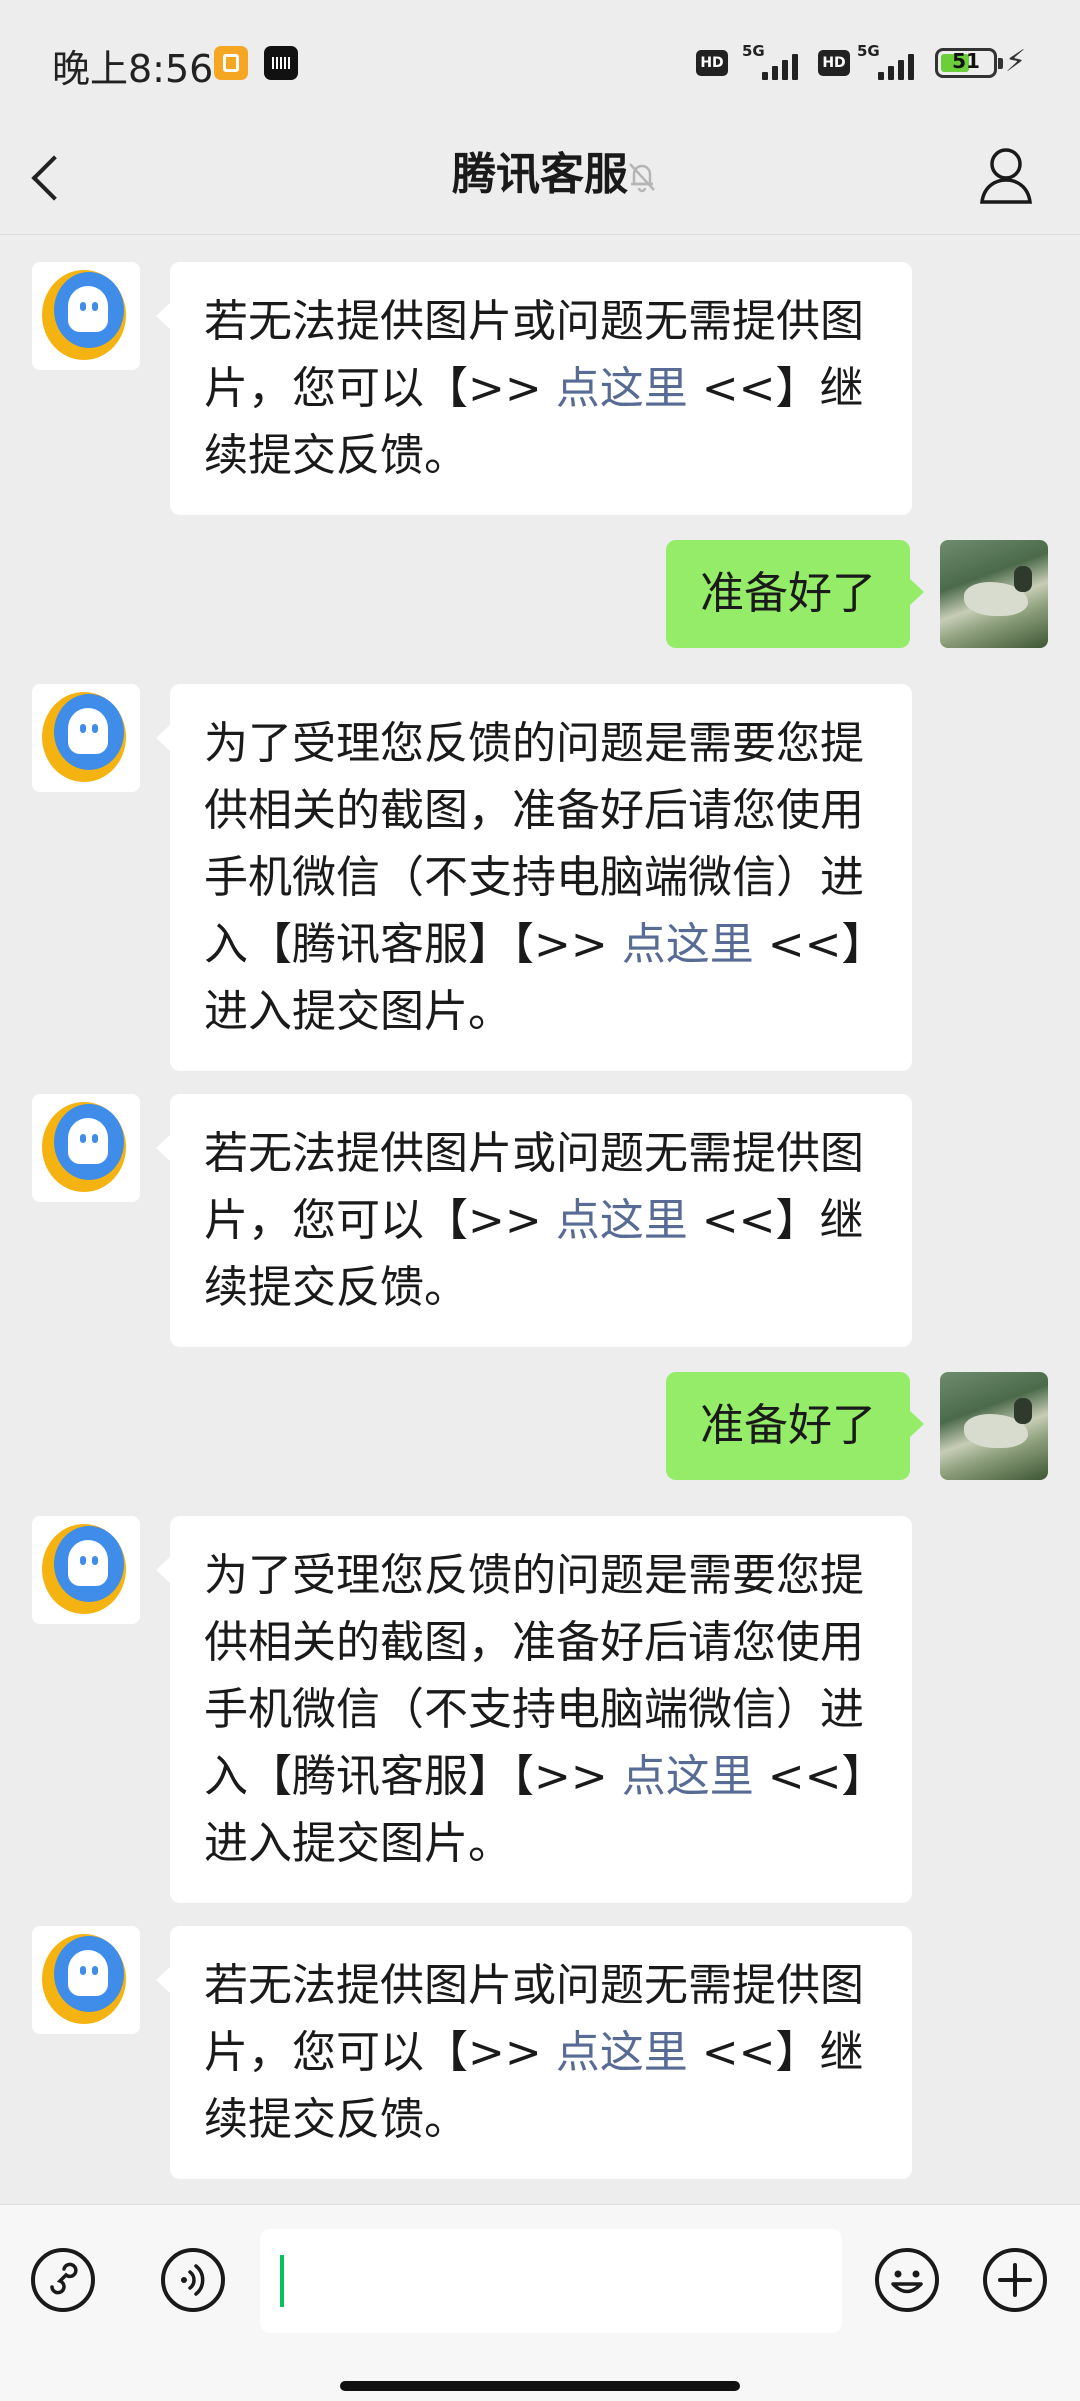 Image resolution: width=1080 pixels, height=2401 pixels. Describe the element at coordinates (1006, 176) in the screenshot. I see `person-icon` at that location.